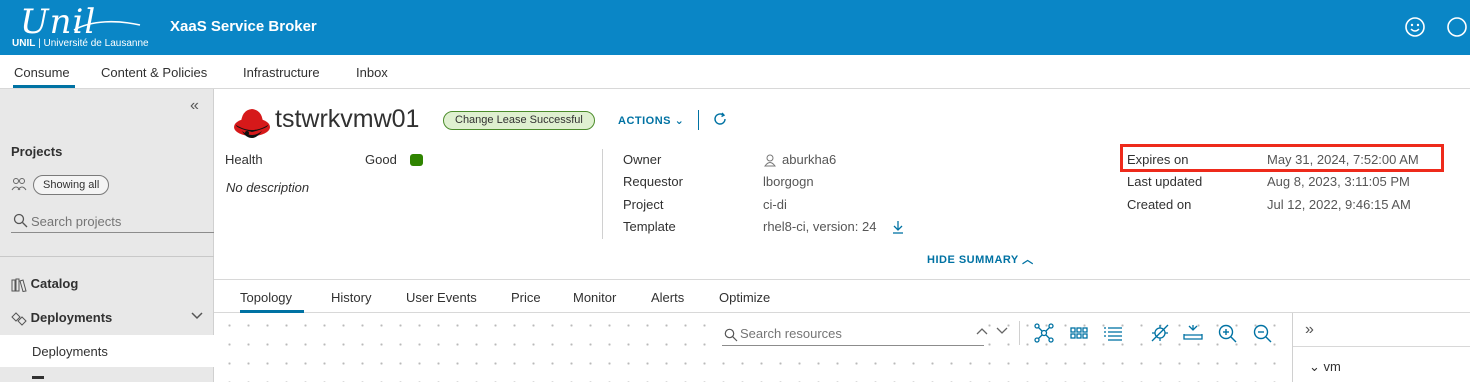 The image size is (1470, 382). Describe the element at coordinates (107, 25) in the screenshot. I see `logo-swoosh` at that location.